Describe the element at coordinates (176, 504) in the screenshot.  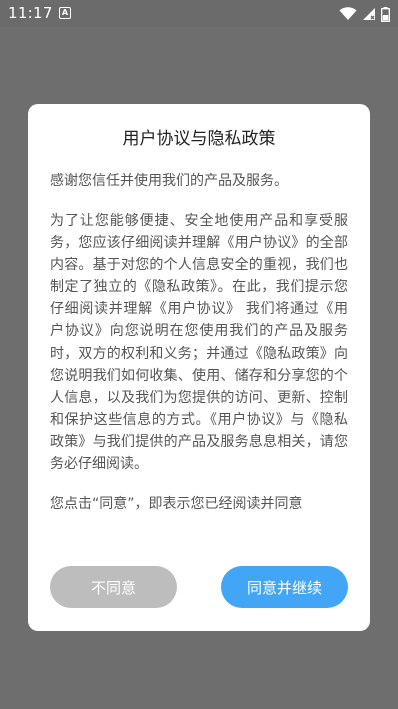
I see `dialog-consent-text: 您点击“同意”，即表示您已经阅读并同意` at that location.